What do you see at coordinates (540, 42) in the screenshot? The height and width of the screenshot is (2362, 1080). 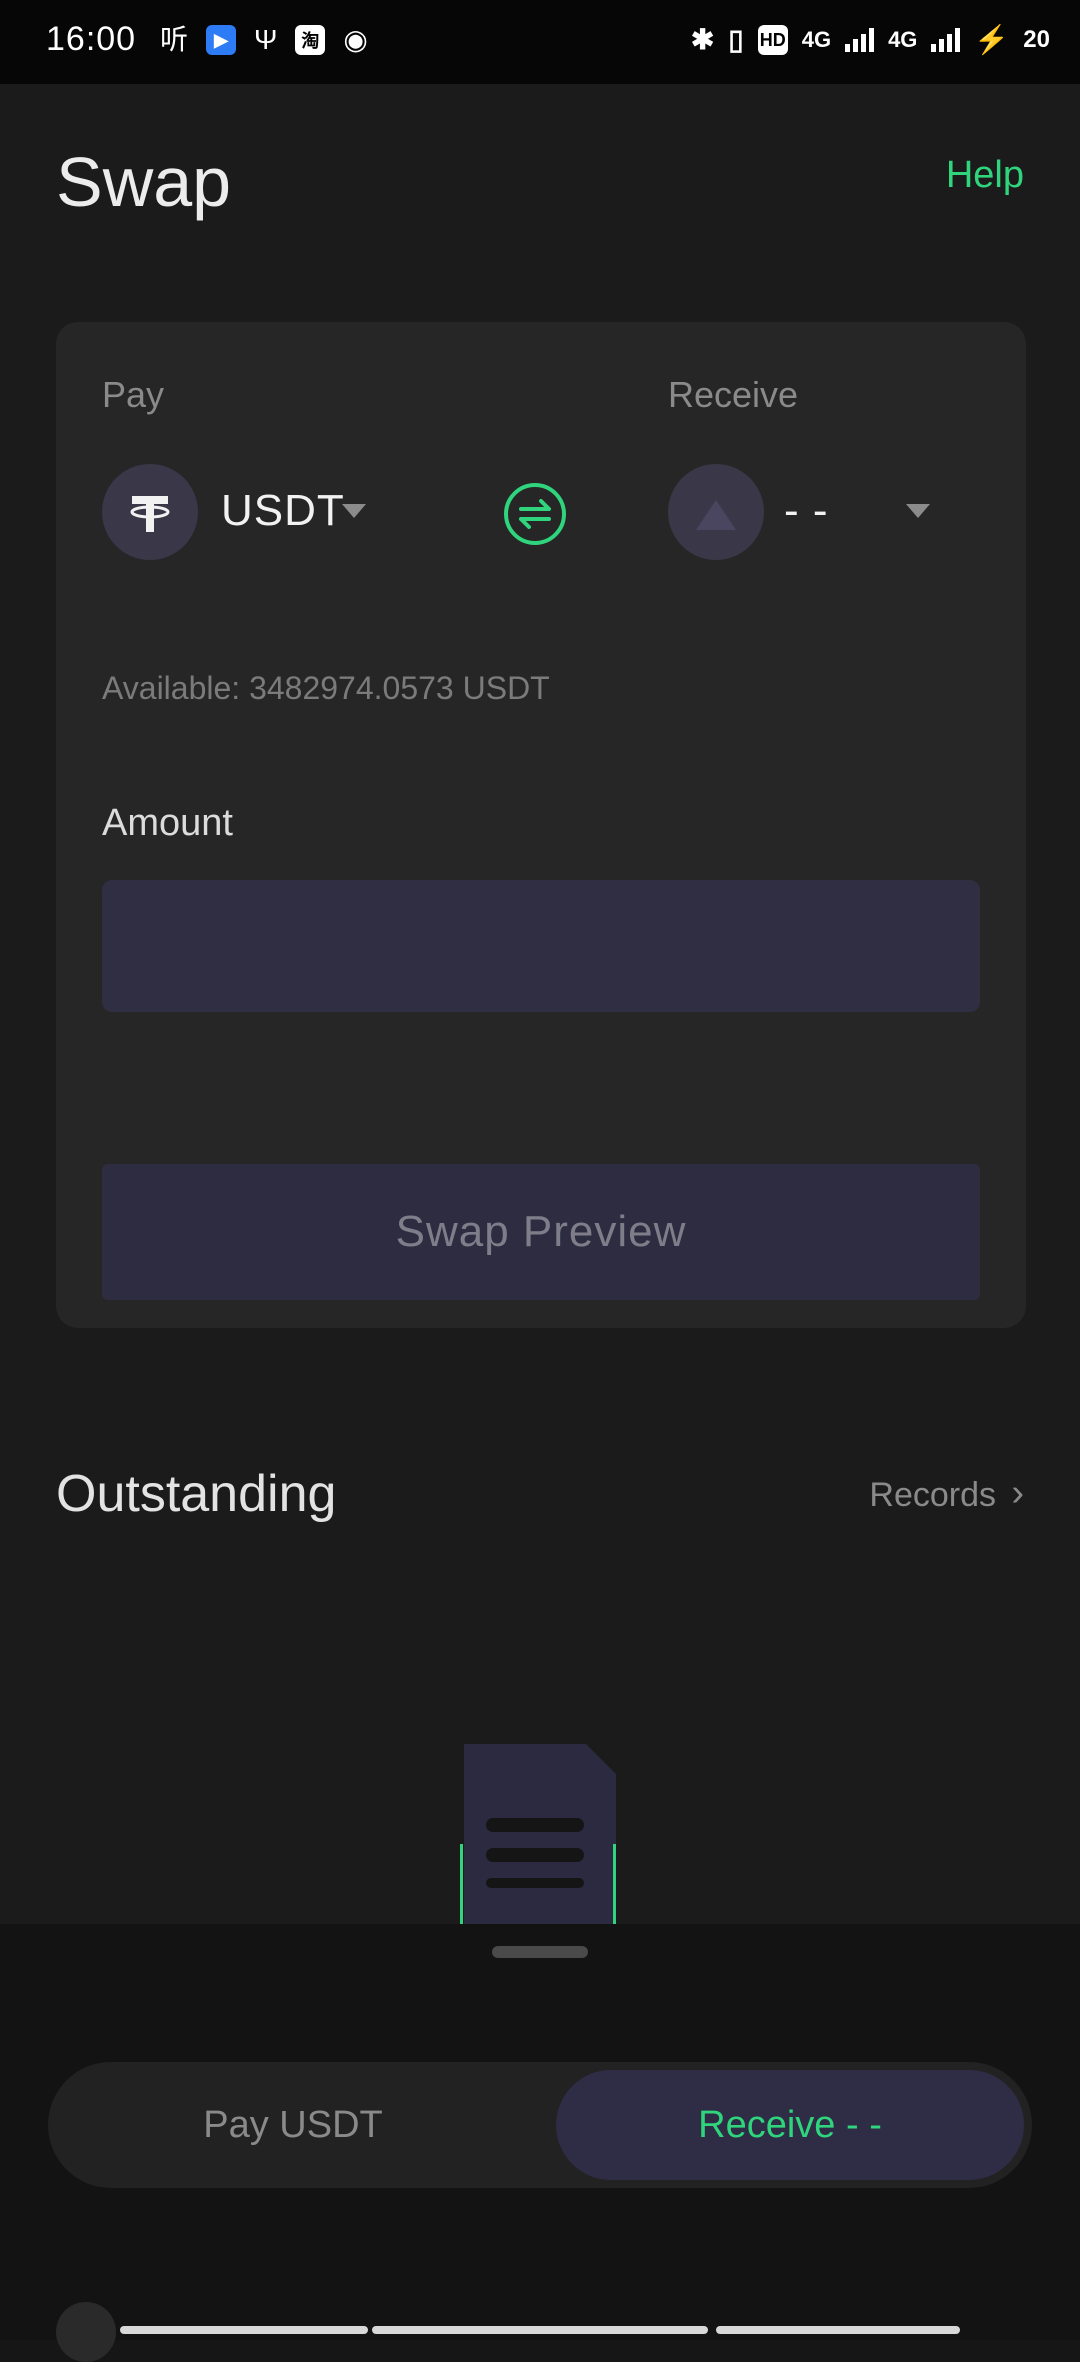 I see `status-bar: 16:00 听 ▶ Ψ 淘 ◉ ✱ ▯ HD 4G 4G ⚡ 20` at bounding box center [540, 42].